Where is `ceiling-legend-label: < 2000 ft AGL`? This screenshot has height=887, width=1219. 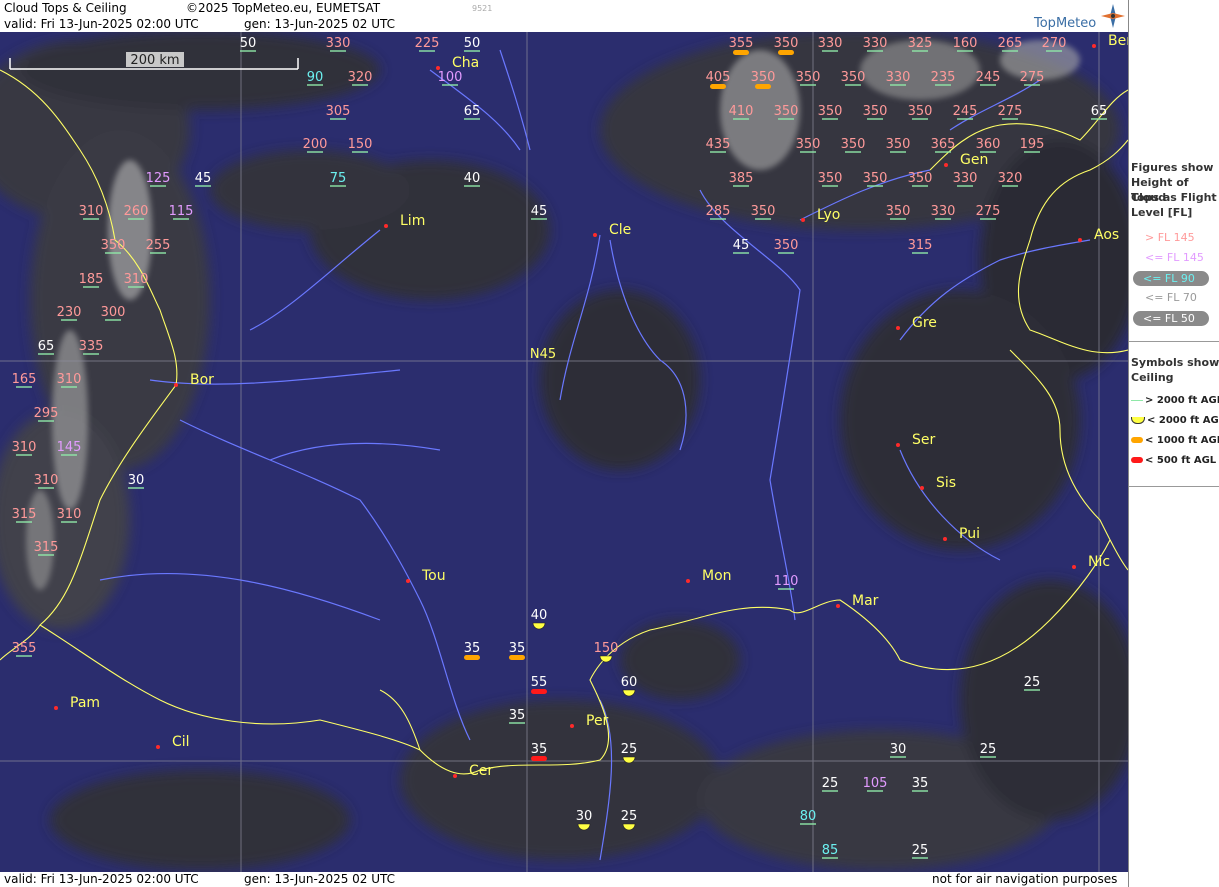
ceiling-legend-label: < 2000 ft AGL is located at coordinates (1183, 420).